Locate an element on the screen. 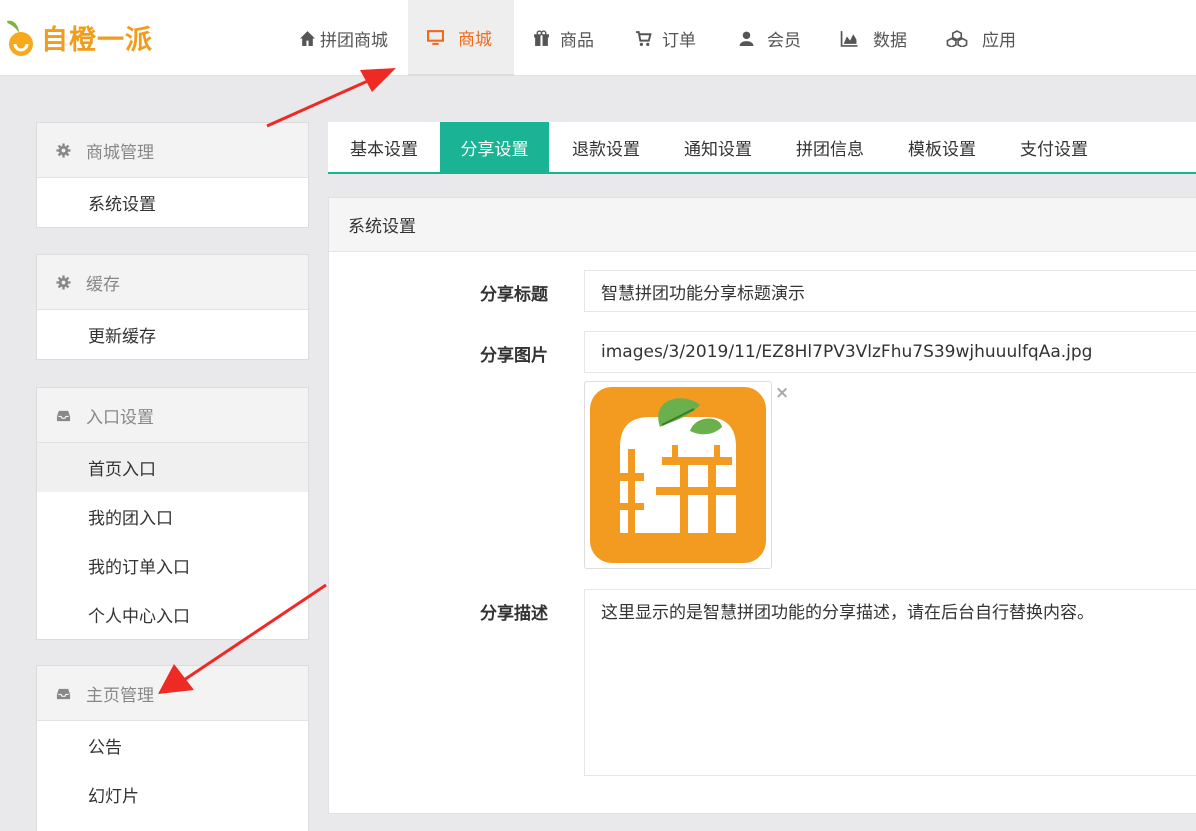 Image resolution: width=1196 pixels, height=831 pixels. panel-header: 入口设置 is located at coordinates (172, 415).